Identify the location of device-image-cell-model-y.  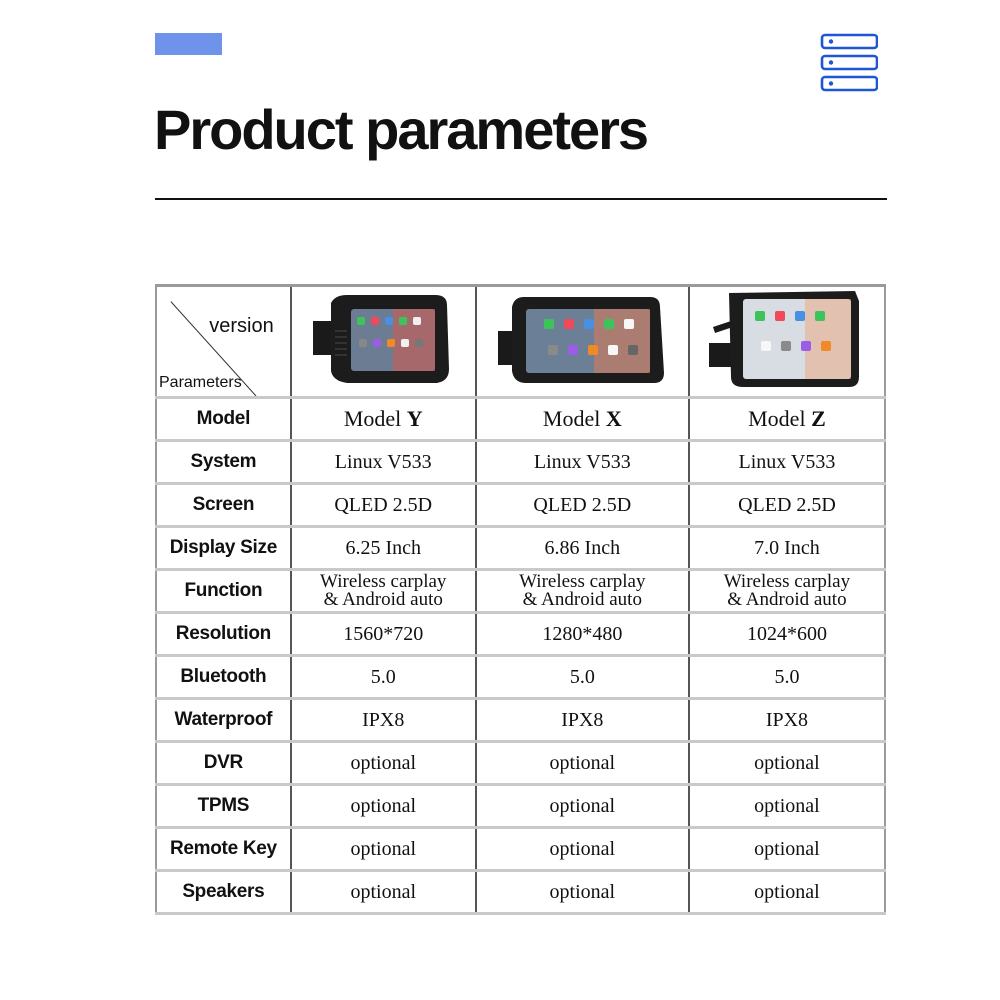
(383, 341).